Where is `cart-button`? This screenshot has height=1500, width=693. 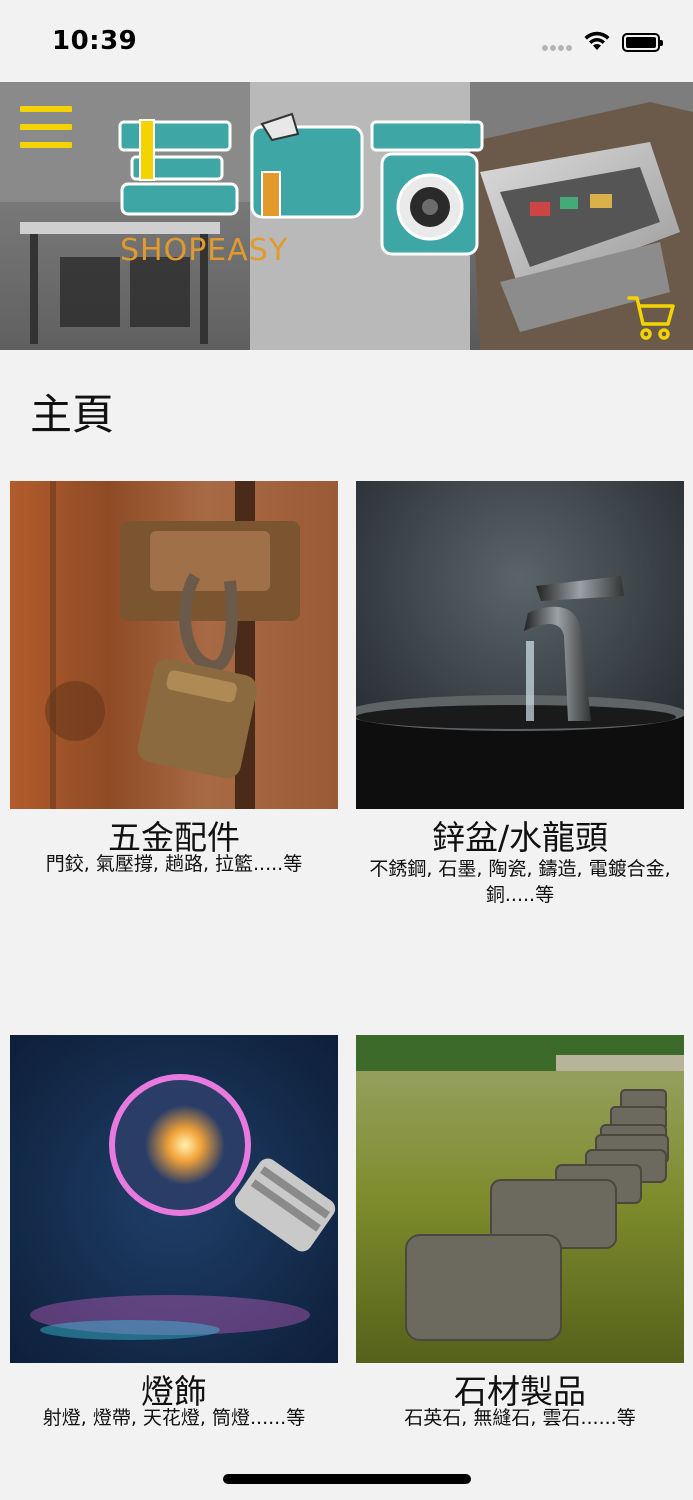
cart-button is located at coordinates (651, 317).